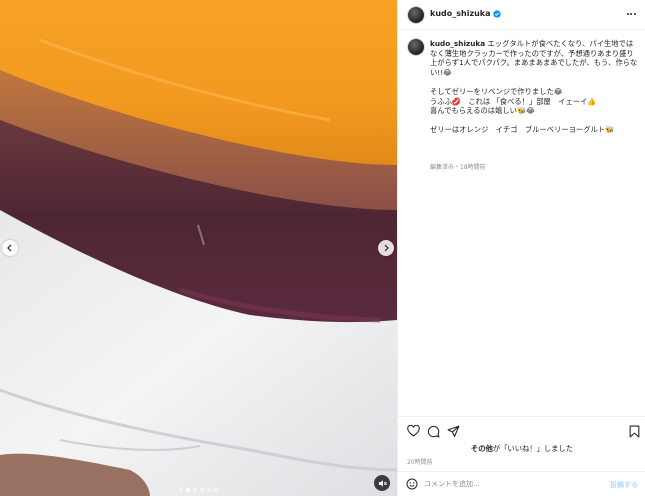 The width and height of the screenshot is (645, 496). What do you see at coordinates (521, 15) in the screenshot?
I see `post-header: kudo_shizuka` at bounding box center [521, 15].